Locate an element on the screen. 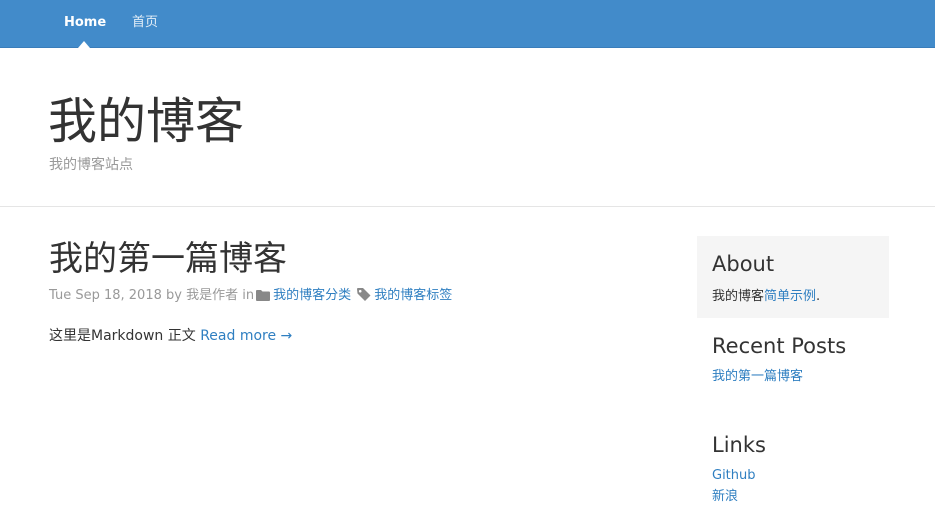 Image resolution: width=935 pixels, height=522 pixels. github-link: Github is located at coordinates (800, 475).